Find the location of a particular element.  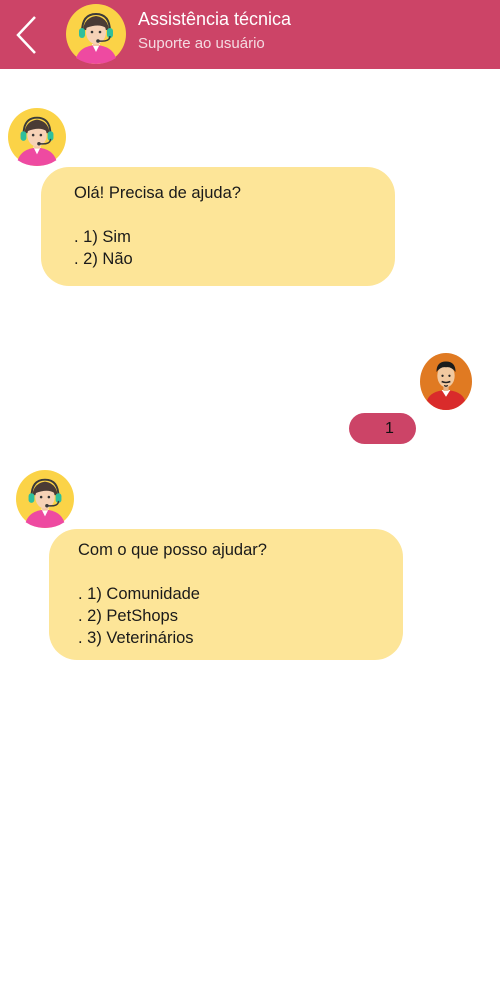

message-heading: Olá! Precisa de ajuda? is located at coordinates (157, 193).